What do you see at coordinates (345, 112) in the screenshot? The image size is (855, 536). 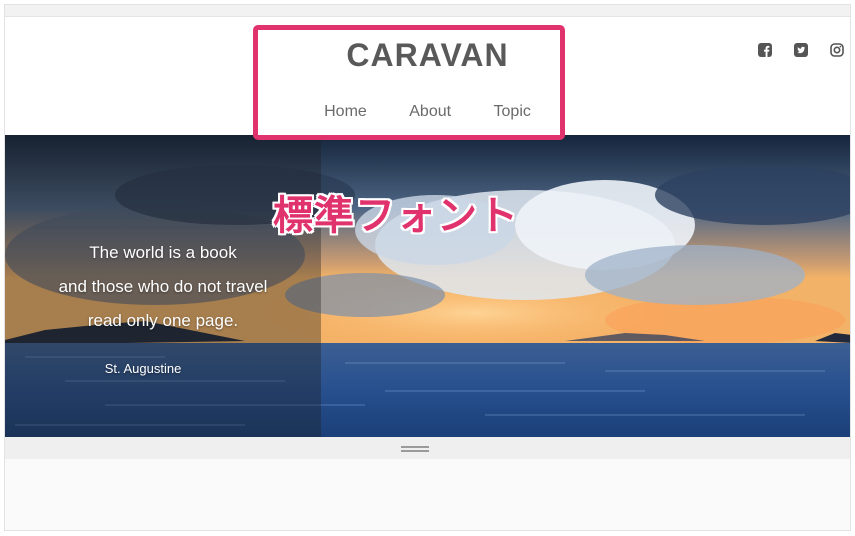 I see `nav-item-home: Home` at bounding box center [345, 112].